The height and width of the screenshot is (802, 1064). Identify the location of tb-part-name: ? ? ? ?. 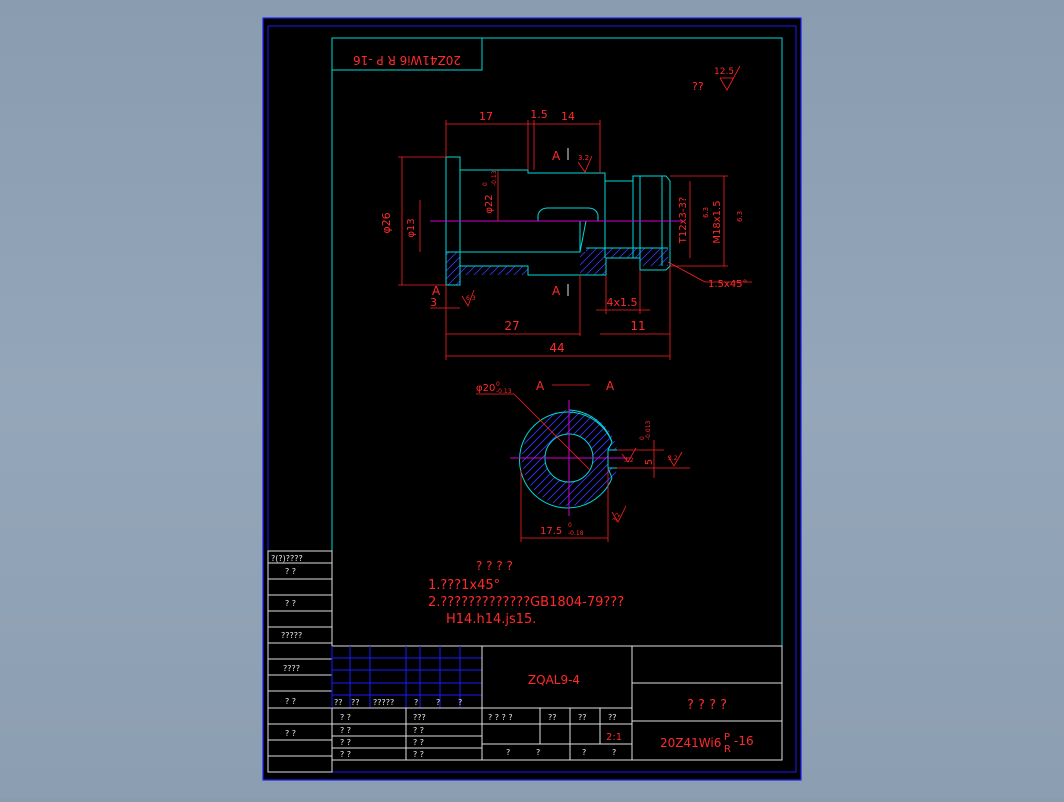
(707, 705).